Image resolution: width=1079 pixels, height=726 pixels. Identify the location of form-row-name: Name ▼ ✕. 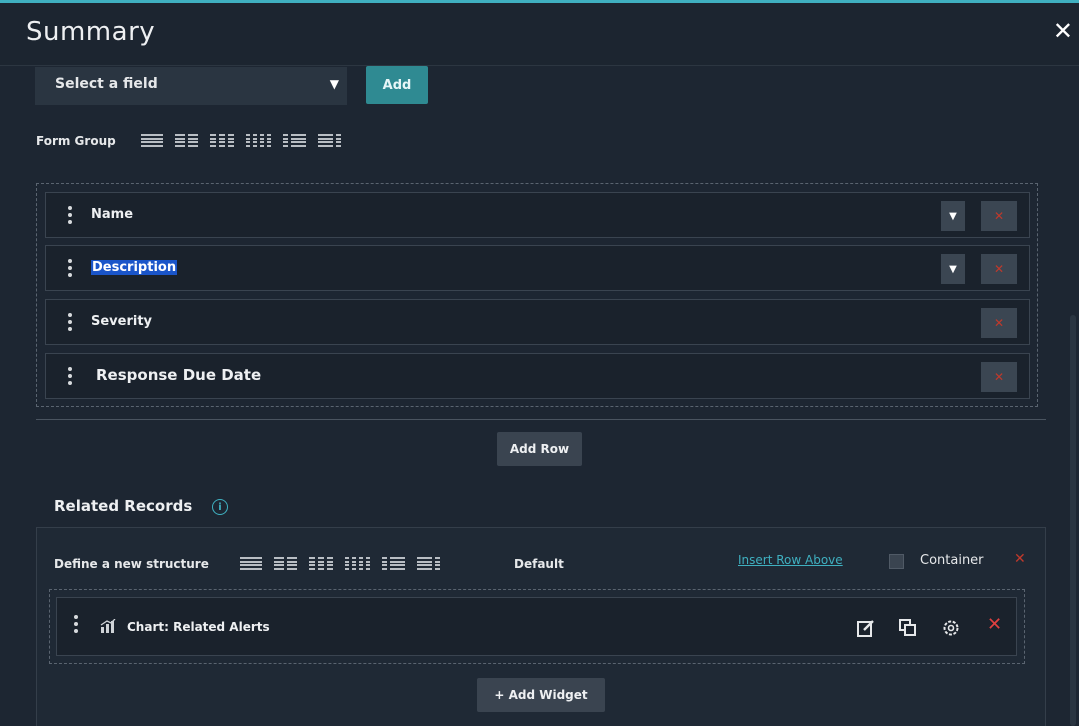
(537, 215).